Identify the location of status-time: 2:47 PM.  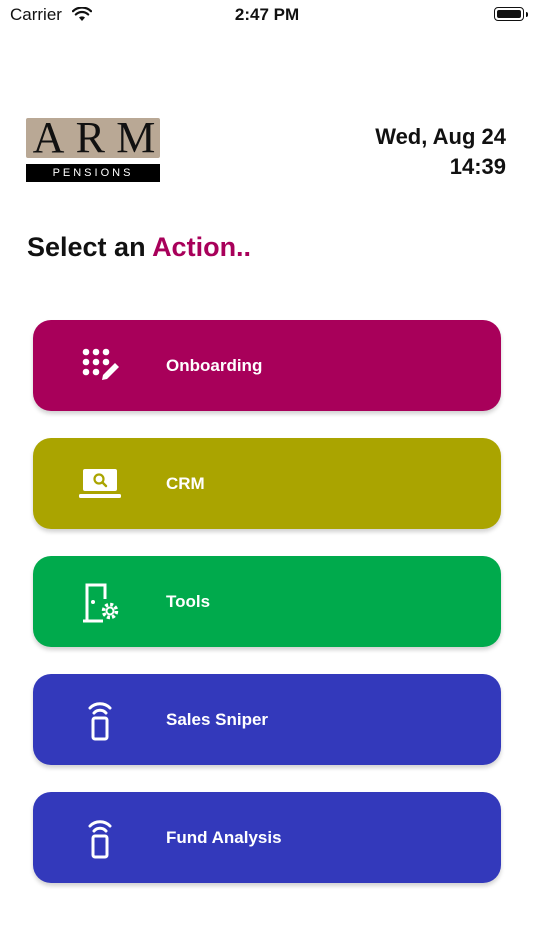
(267, 14).